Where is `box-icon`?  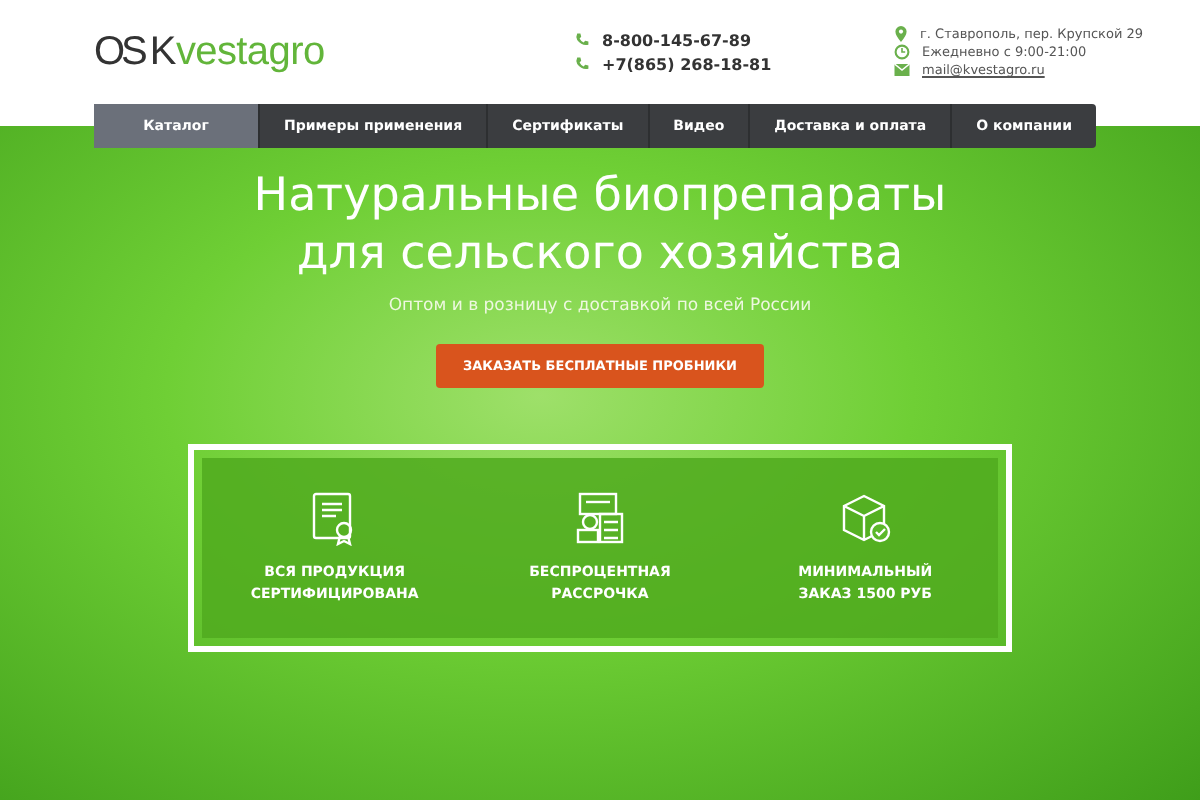 box-icon is located at coordinates (865, 518).